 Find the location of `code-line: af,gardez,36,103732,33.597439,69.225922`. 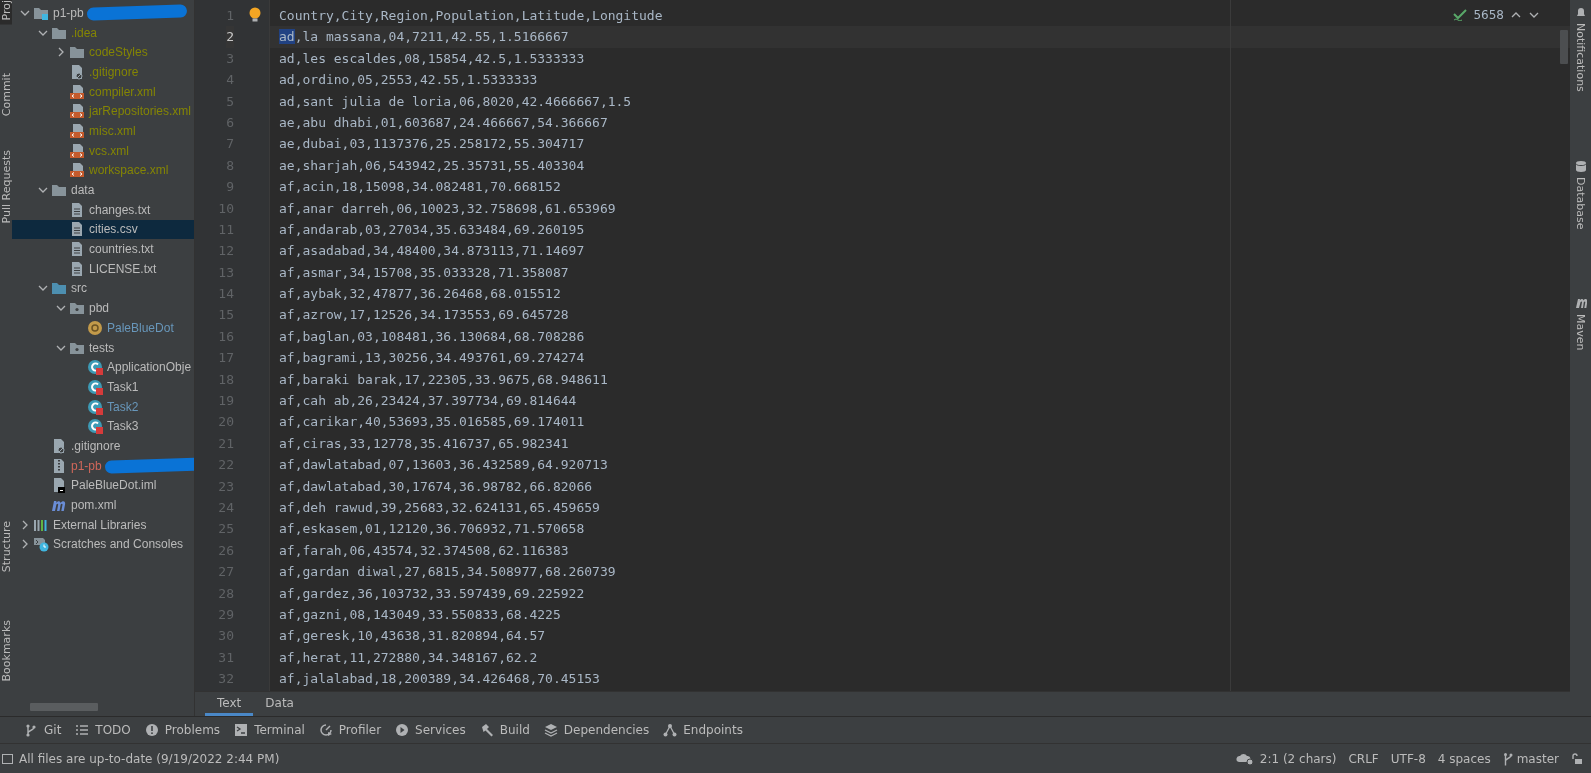

code-line: af,gardez,36,103732,33.597439,69.225922 is located at coordinates (431, 593).